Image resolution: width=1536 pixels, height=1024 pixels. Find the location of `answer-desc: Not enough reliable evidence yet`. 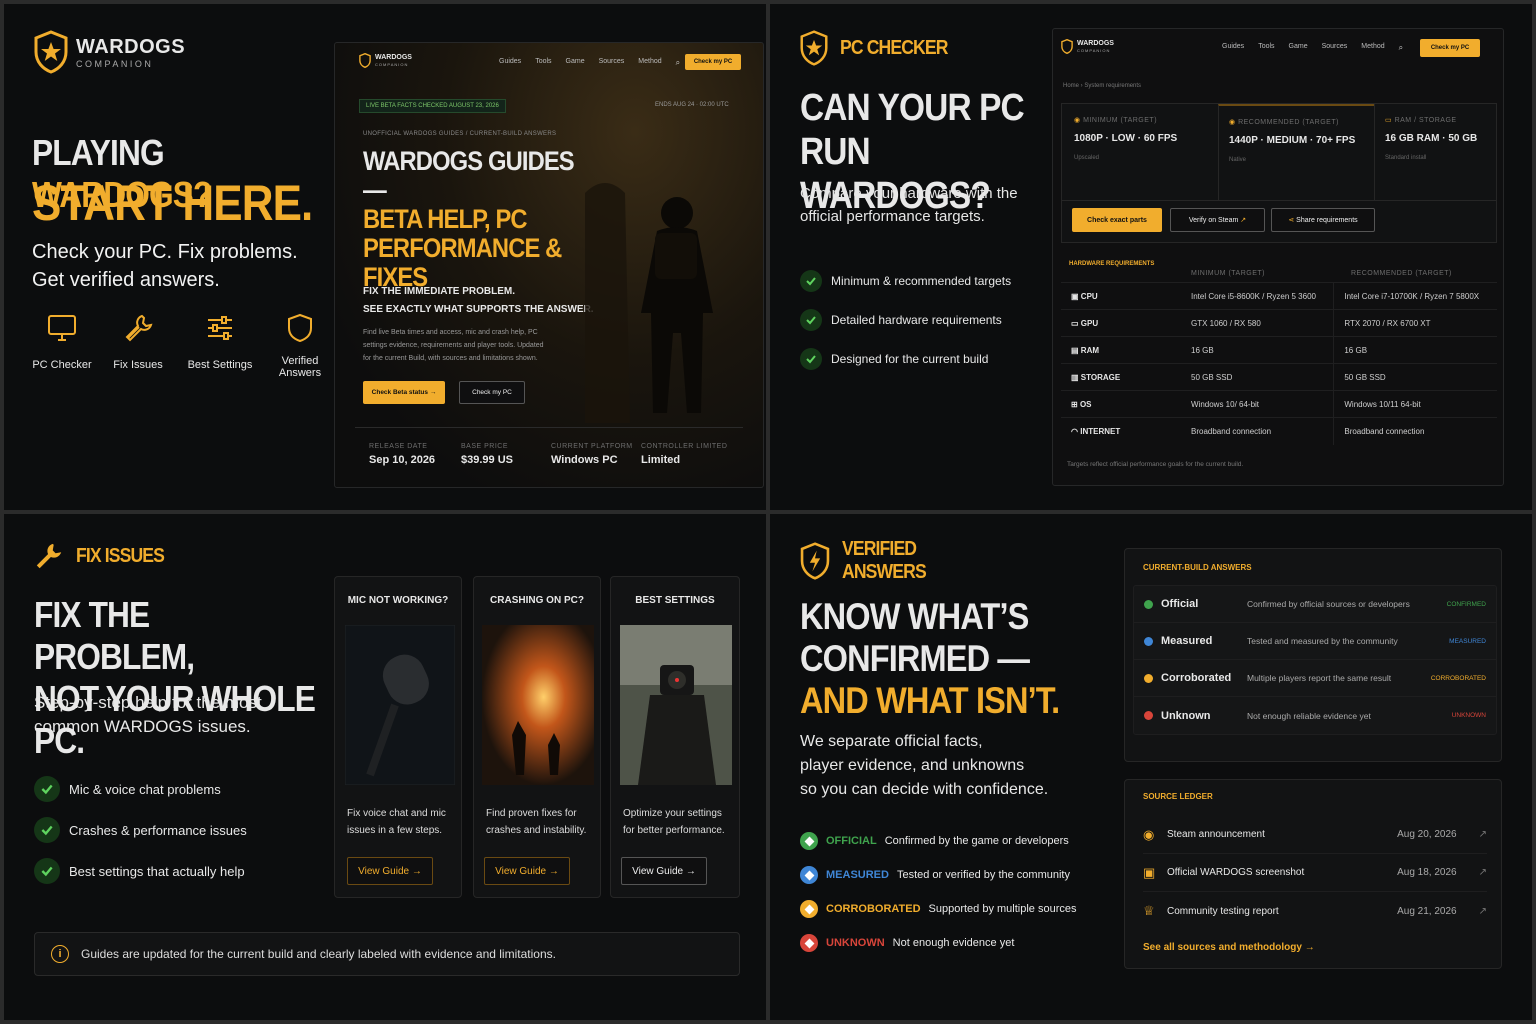

answer-desc: Not enough reliable evidence yet is located at coordinates (1309, 715).